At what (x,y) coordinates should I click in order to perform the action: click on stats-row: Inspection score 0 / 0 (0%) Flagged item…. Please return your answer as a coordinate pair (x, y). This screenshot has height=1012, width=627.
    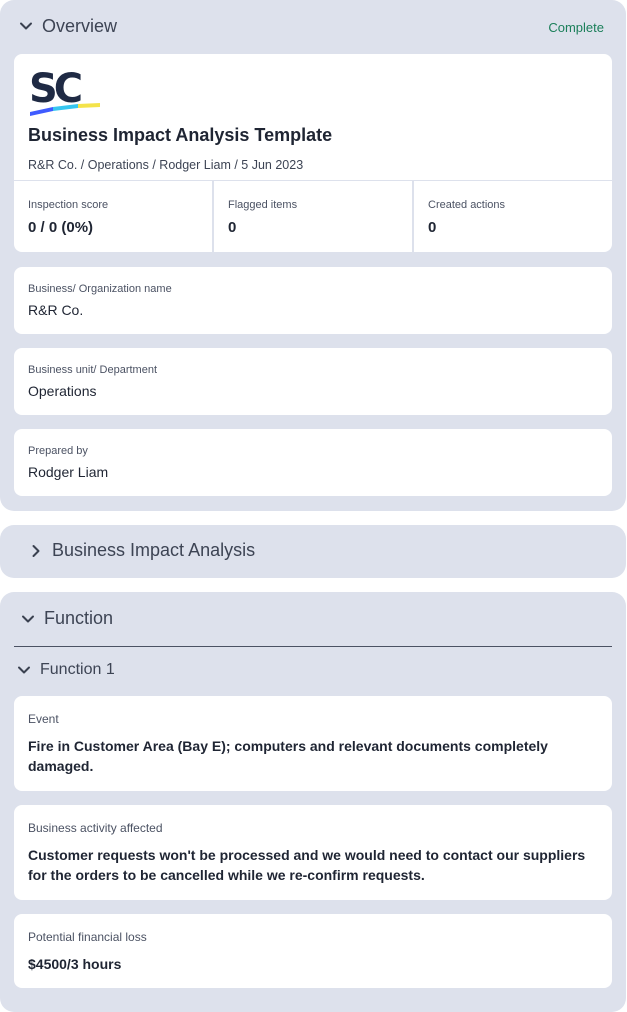
    Looking at the image, I should click on (313, 216).